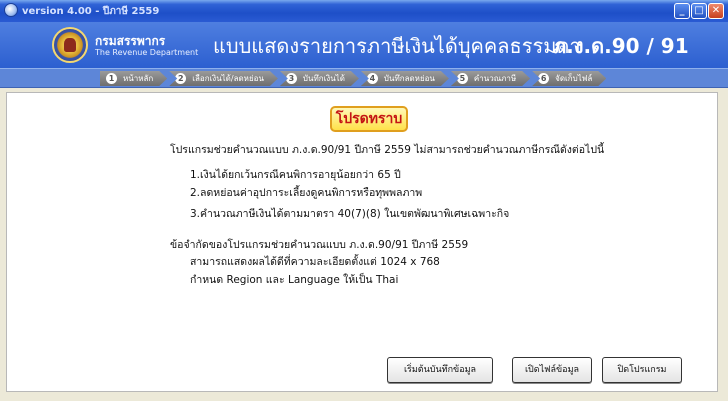  What do you see at coordinates (364, 396) in the screenshot?
I see `status-bar` at bounding box center [364, 396].